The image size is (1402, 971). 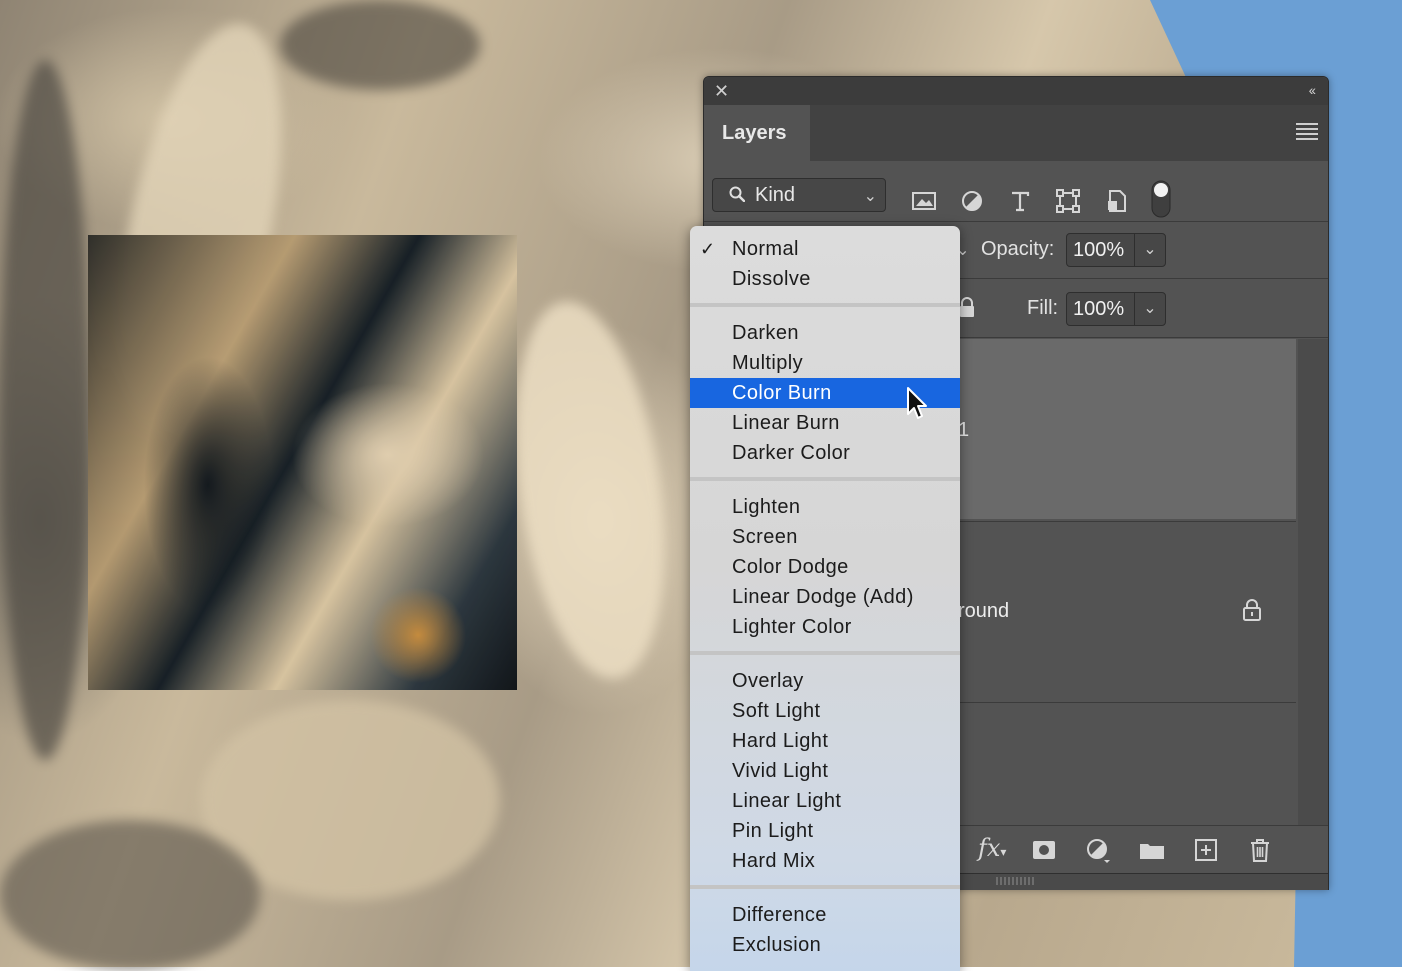 I want to click on menu-item-label: Darken, so click(x=765, y=333).